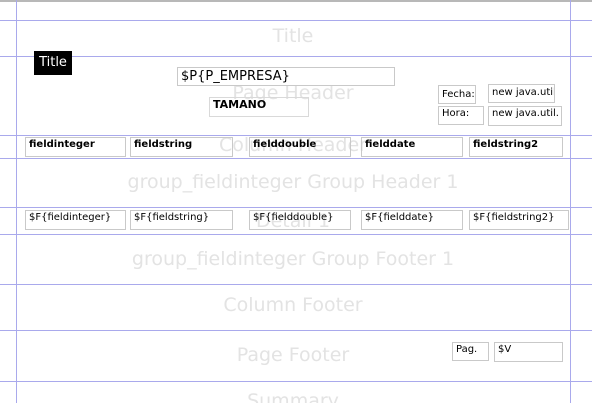 This screenshot has width=592, height=403. I want to click on band-label-group-header: group_fieldinteger Group Header 1, so click(293, 182).